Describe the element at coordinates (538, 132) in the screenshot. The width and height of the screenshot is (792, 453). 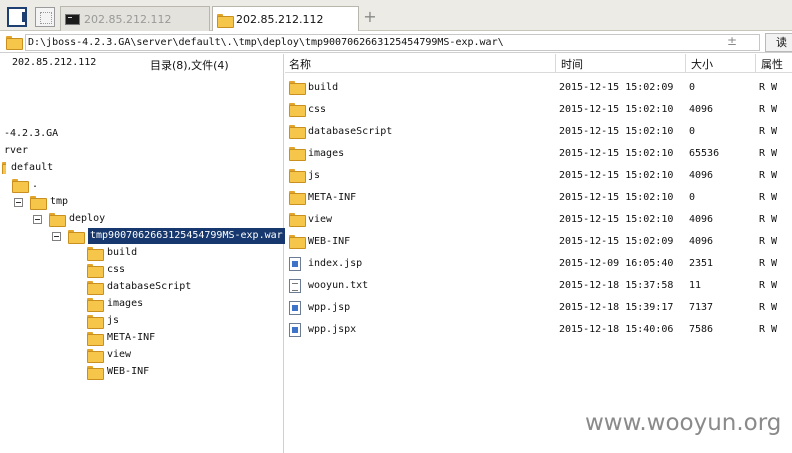
I see `file-row: databaseScript 2015-12-15 15:02:10 0 R W` at that location.